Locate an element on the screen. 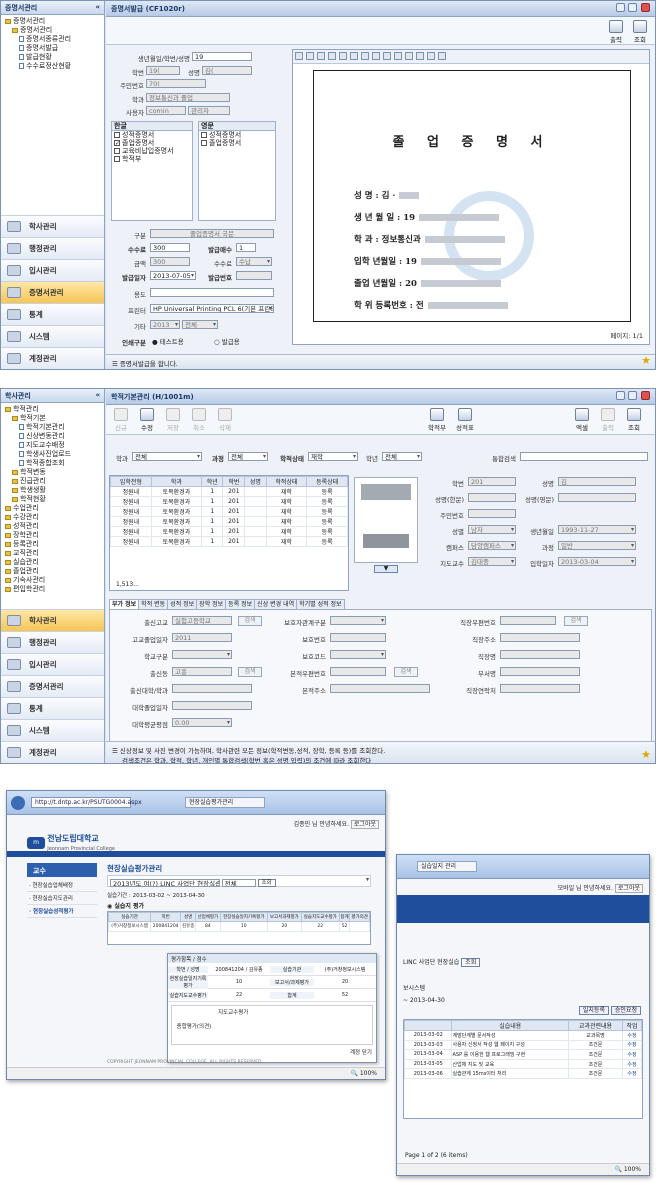 This screenshot has height=1184, width=656. nav-item: 통계 is located at coordinates (52, 314).